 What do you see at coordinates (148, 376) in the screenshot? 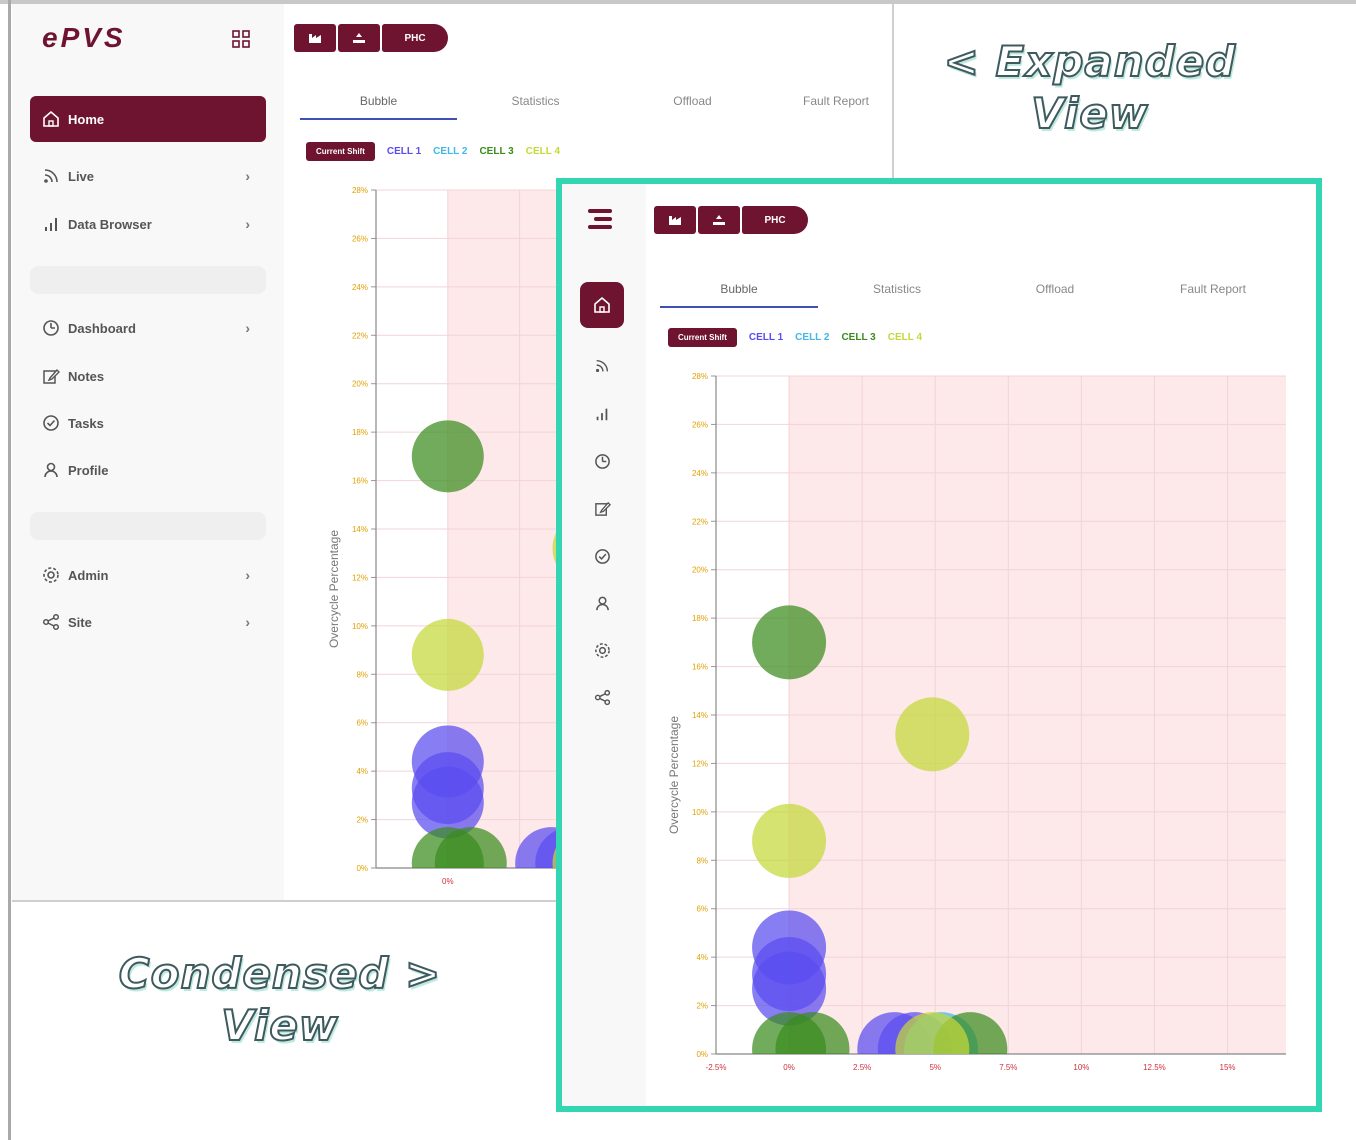
I see `sidebar-item-notes: Notes` at bounding box center [148, 376].